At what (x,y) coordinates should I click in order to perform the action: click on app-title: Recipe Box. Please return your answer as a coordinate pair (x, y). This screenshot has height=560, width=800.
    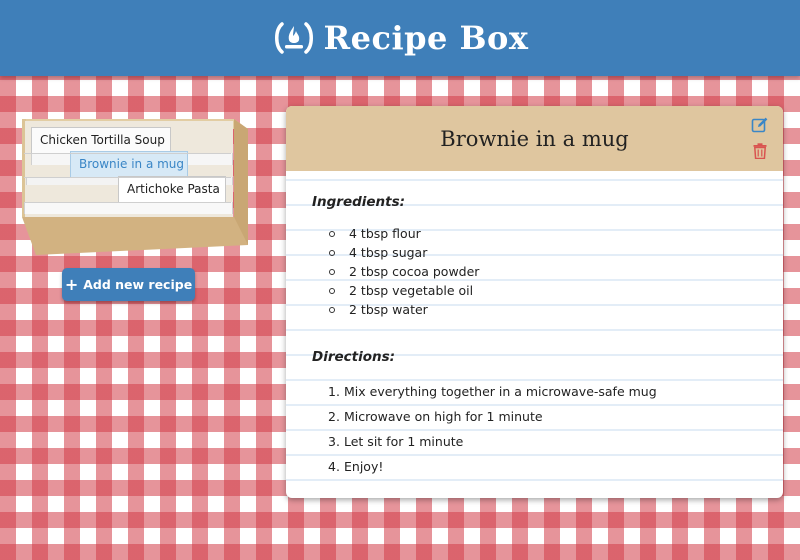
    Looking at the image, I should click on (426, 38).